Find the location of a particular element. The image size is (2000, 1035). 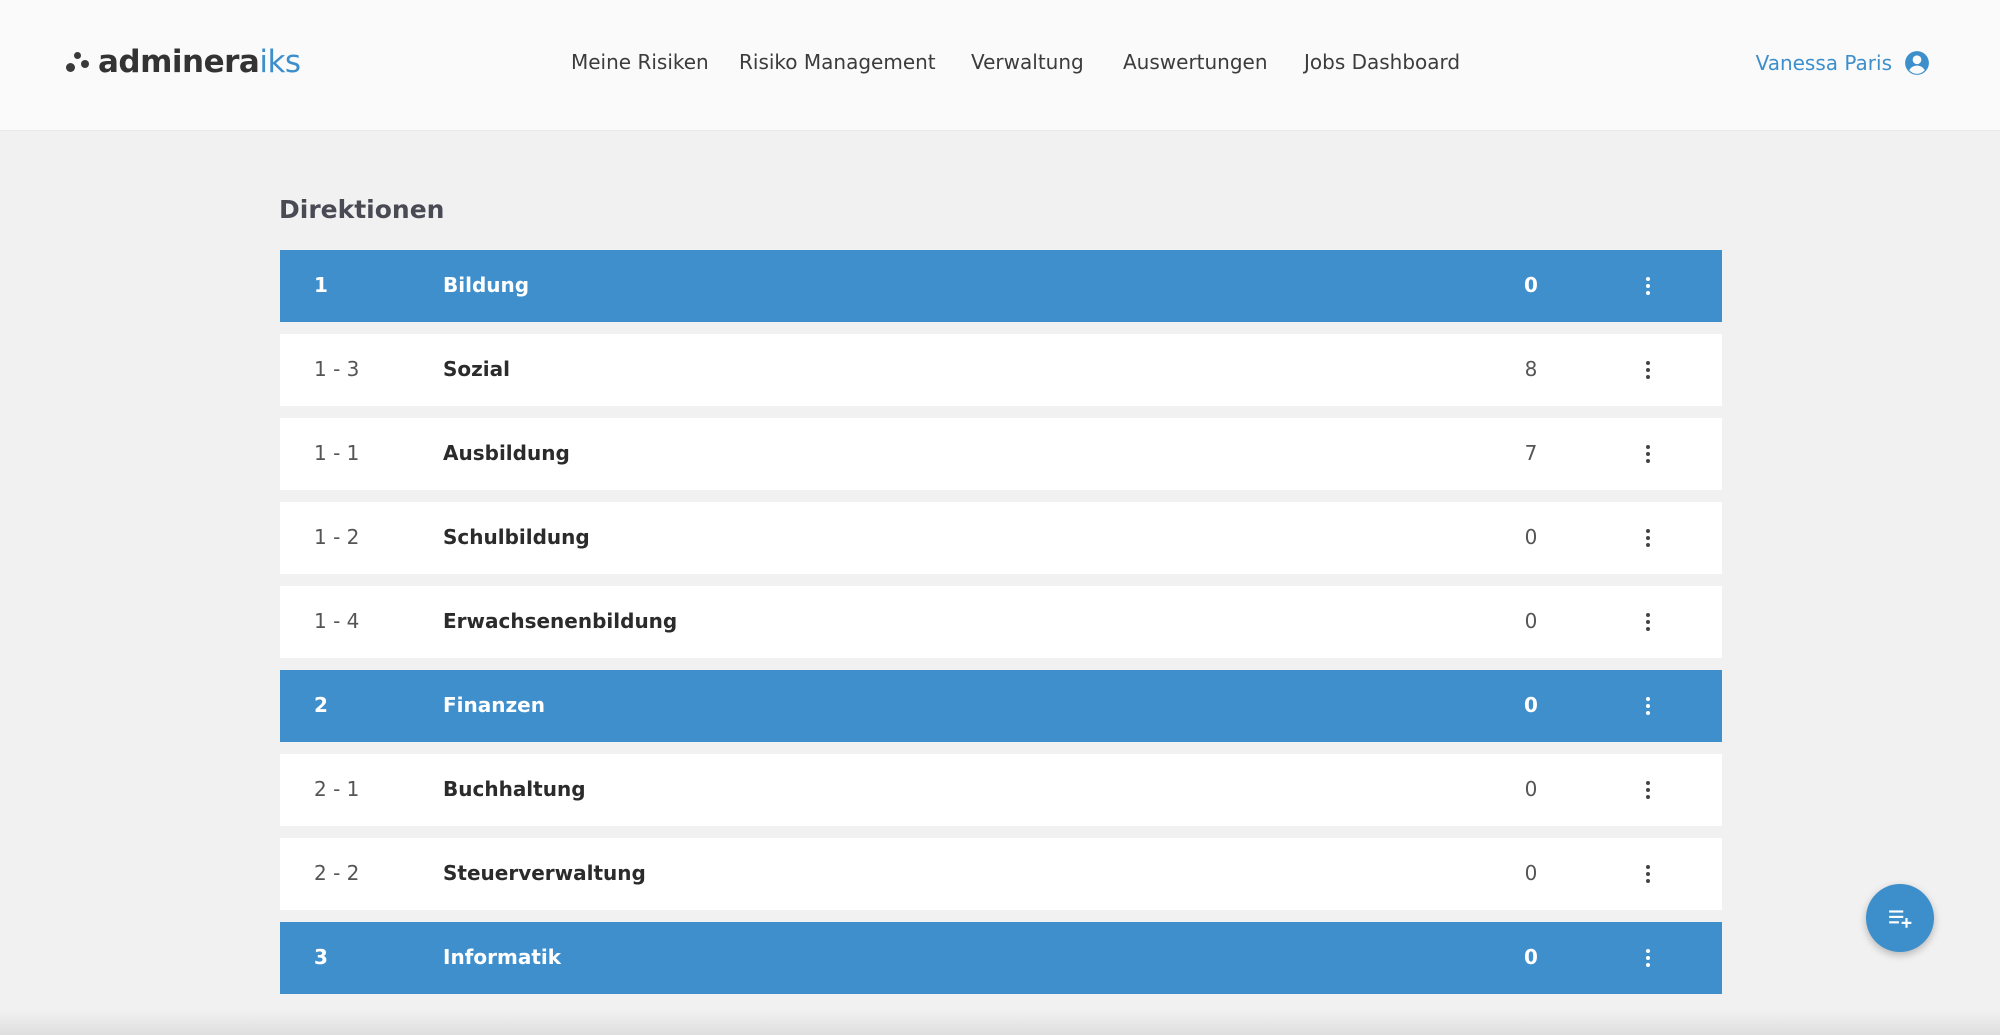

row-name: Ausbildung is located at coordinates (506, 453).